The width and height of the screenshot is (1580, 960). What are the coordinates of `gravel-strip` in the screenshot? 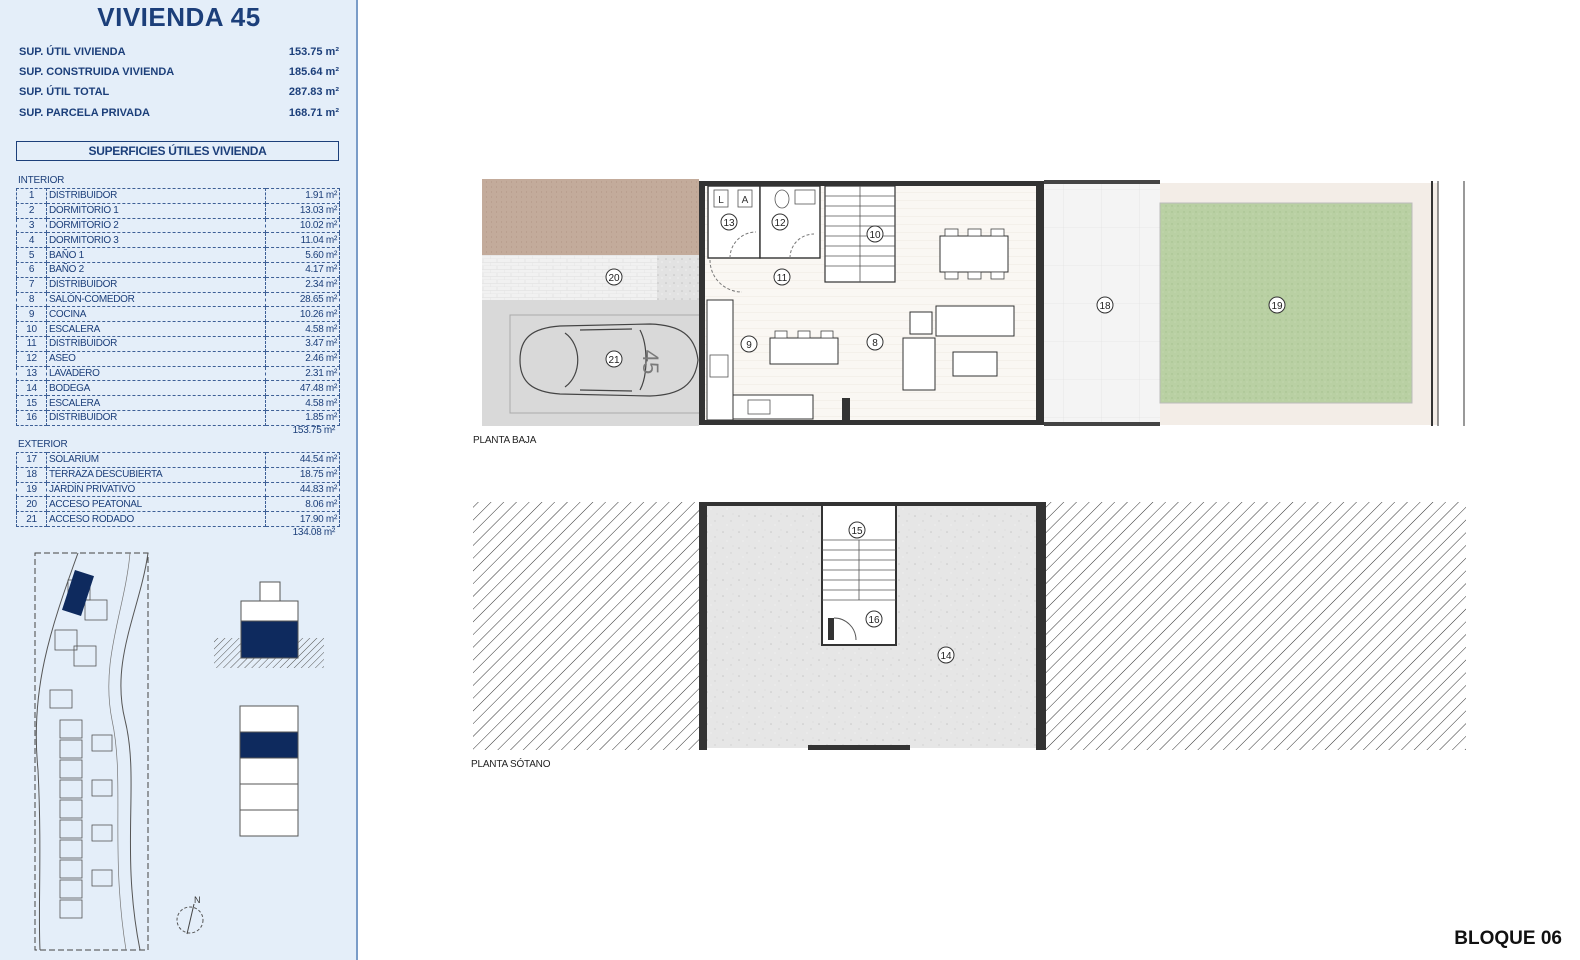 It's located at (678, 277).